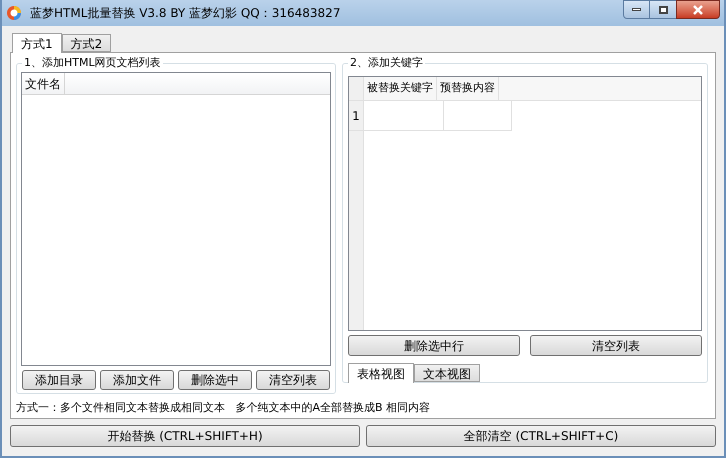 The image size is (726, 458). I want to click on column-header: 被替换关键字, so click(400, 88).